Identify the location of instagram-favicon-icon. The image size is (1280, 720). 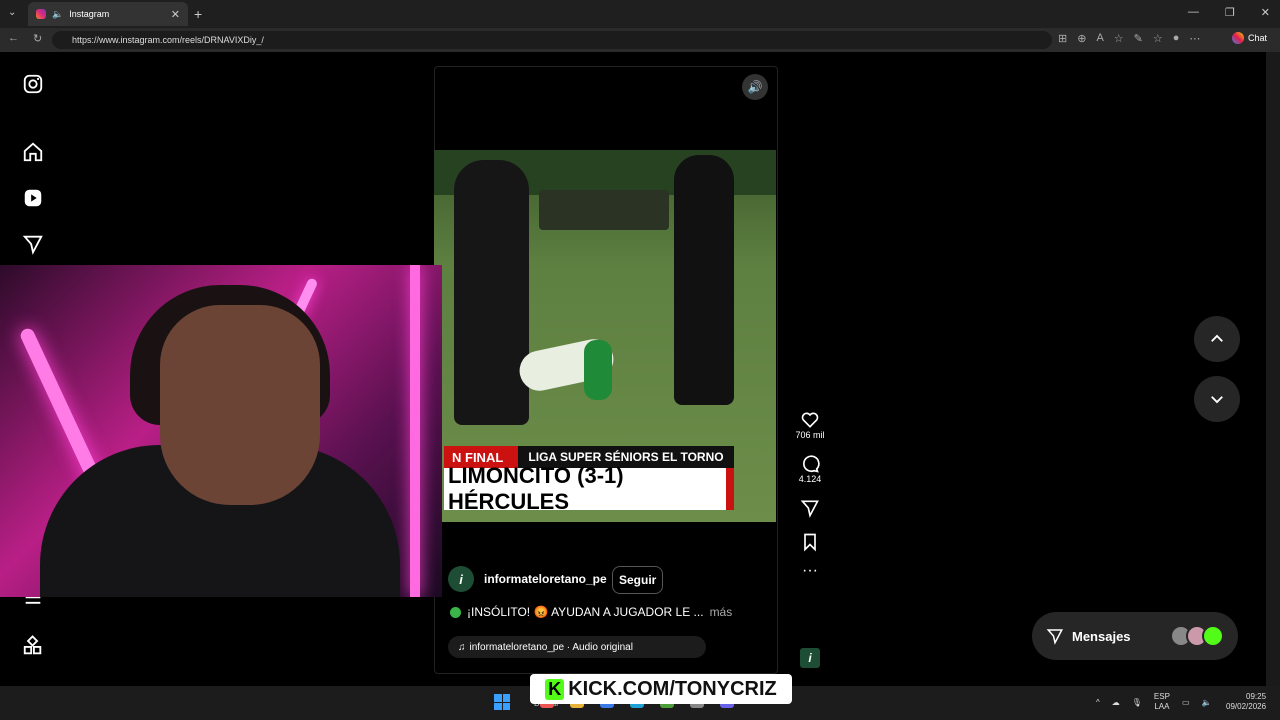
(41, 14).